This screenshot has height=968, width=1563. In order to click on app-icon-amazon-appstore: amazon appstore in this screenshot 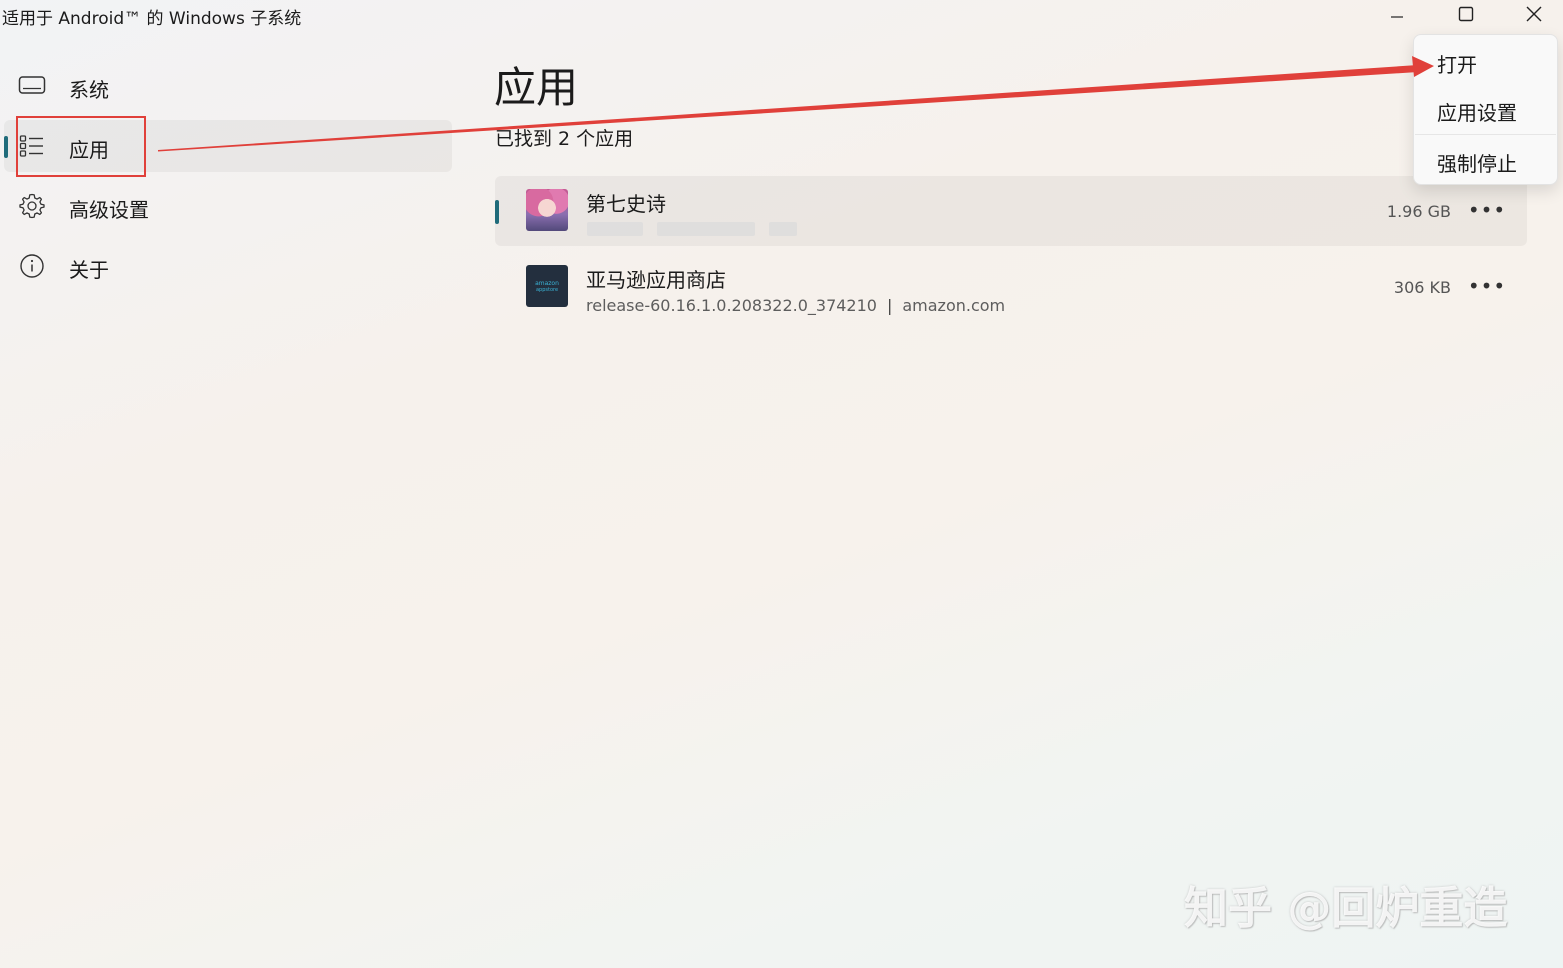, I will do `click(547, 286)`.